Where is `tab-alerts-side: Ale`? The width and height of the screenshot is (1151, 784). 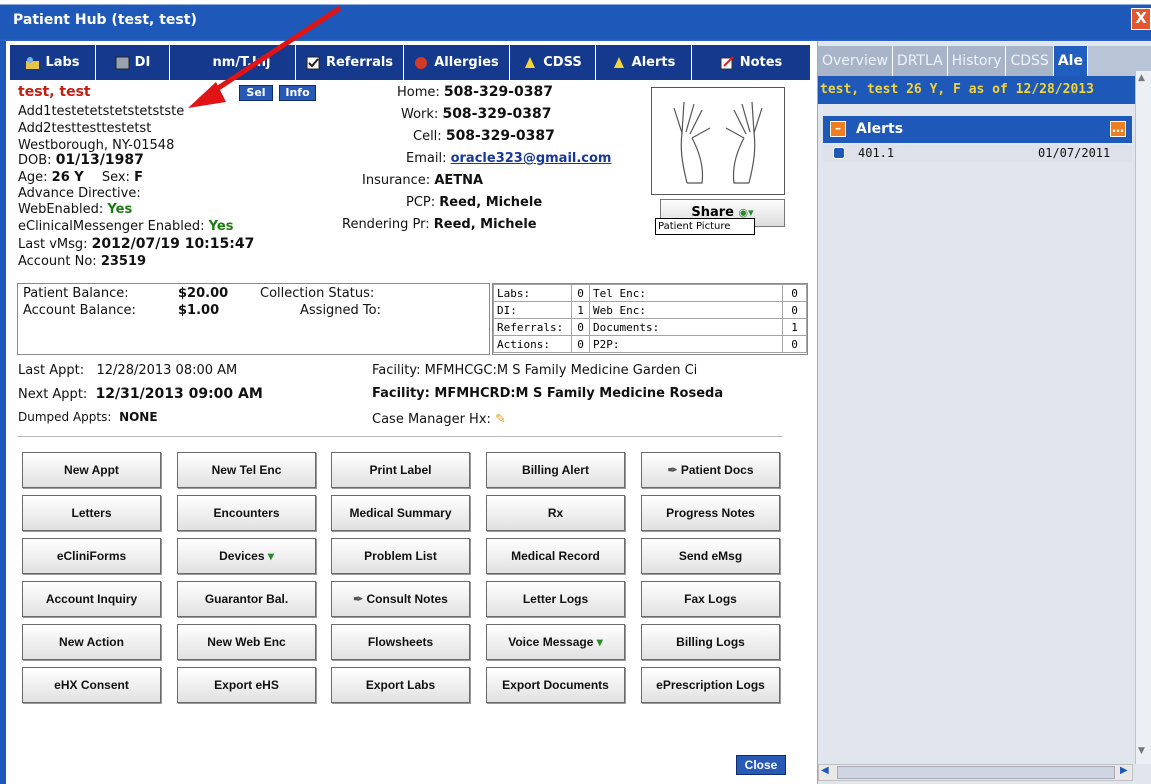 tab-alerts-side: Ale is located at coordinates (1070, 61).